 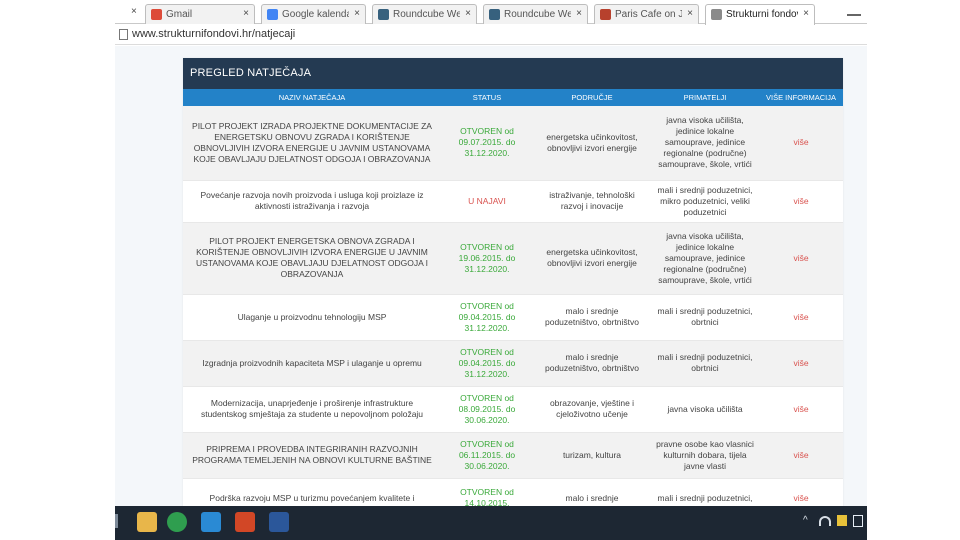 What do you see at coordinates (245, 522) in the screenshot?
I see `powerpoint-icon` at bounding box center [245, 522].